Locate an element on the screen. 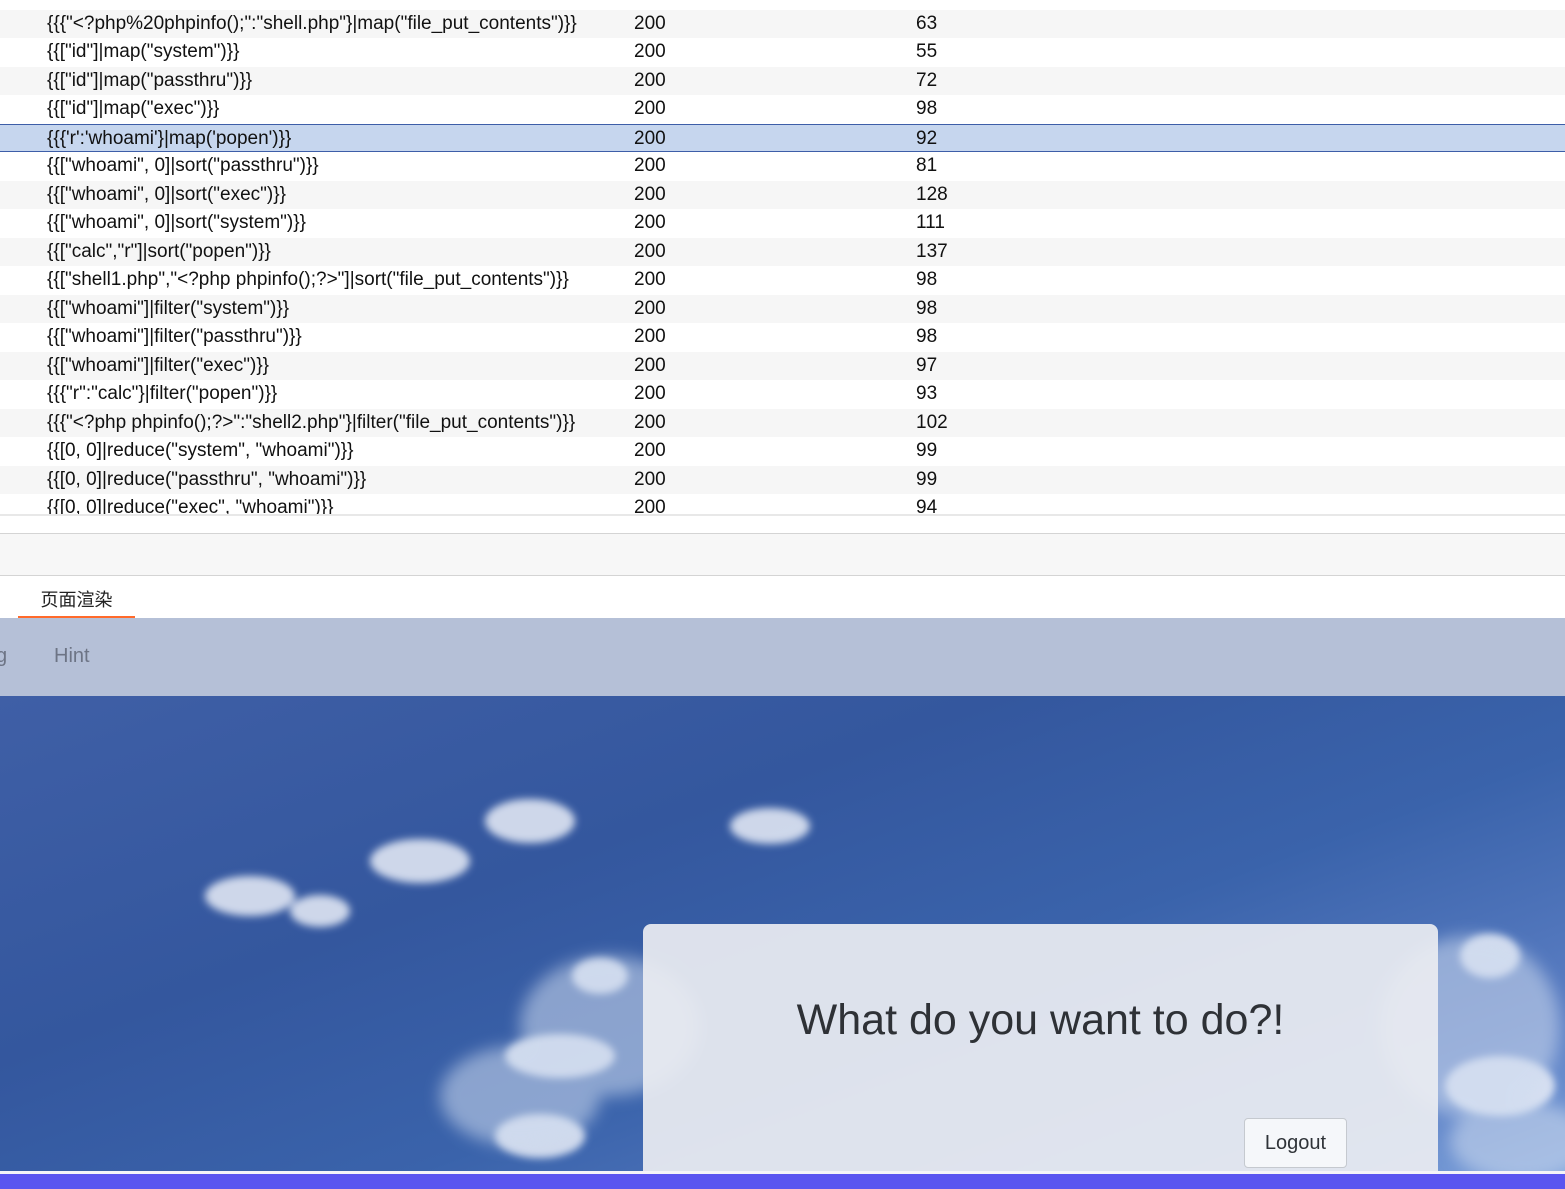 The width and height of the screenshot is (1565, 1189). payload-cell: {{["whoami", 0]|sort("exec")}} is located at coordinates (166, 194).